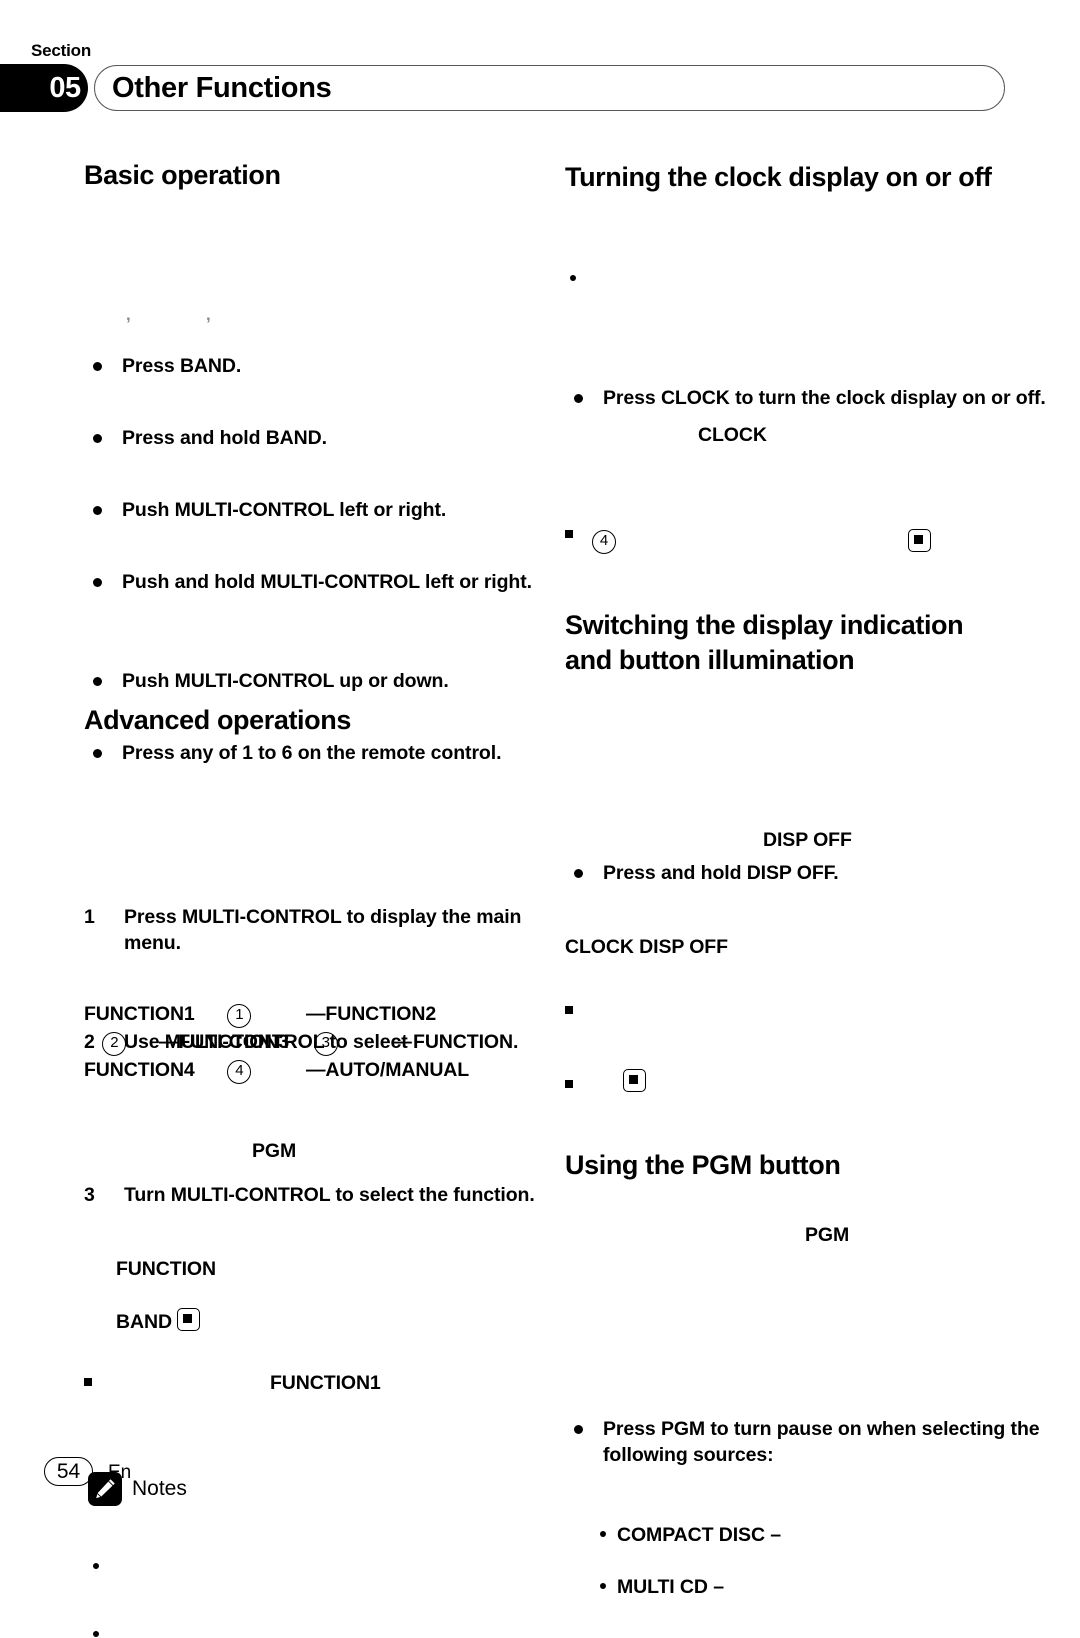 This screenshot has height=1638, width=1080. Describe the element at coordinates (786, 274) in the screenshot. I see `clock-sub-item` at that location.